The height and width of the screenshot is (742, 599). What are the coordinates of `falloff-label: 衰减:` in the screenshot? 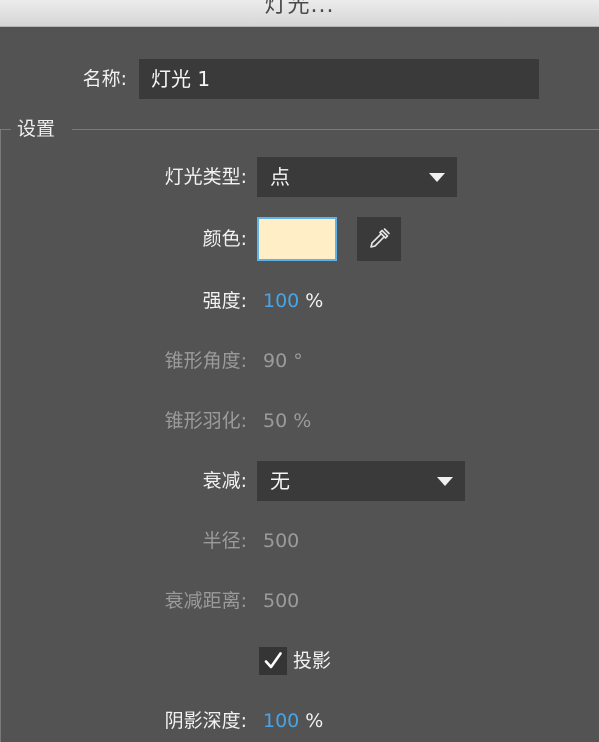 It's located at (224, 481).